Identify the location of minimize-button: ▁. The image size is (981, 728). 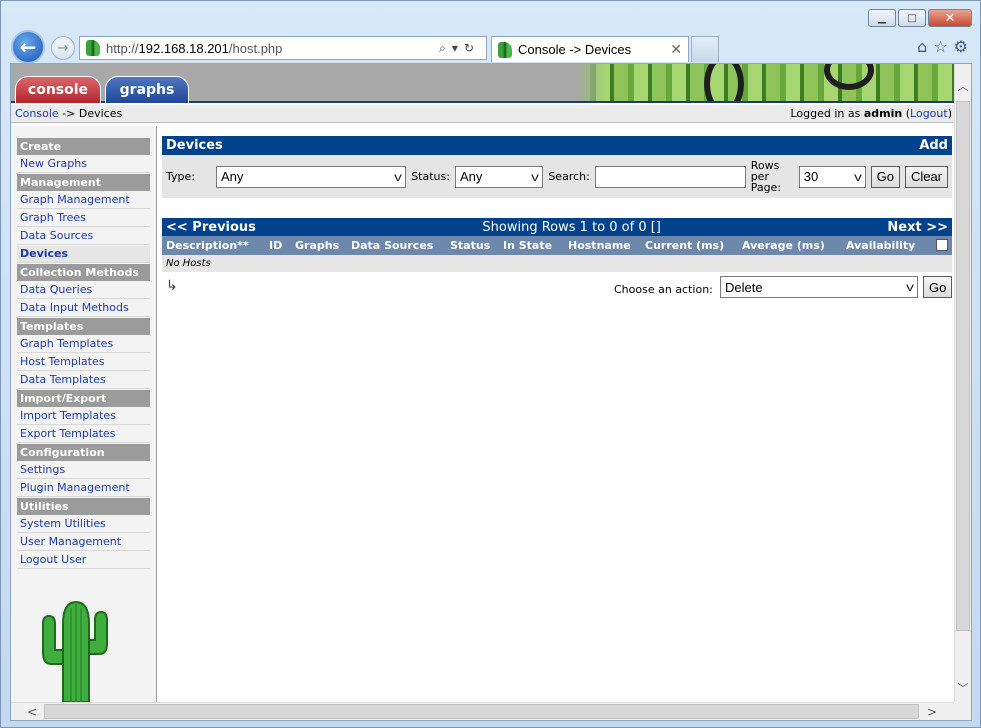
(882, 18).